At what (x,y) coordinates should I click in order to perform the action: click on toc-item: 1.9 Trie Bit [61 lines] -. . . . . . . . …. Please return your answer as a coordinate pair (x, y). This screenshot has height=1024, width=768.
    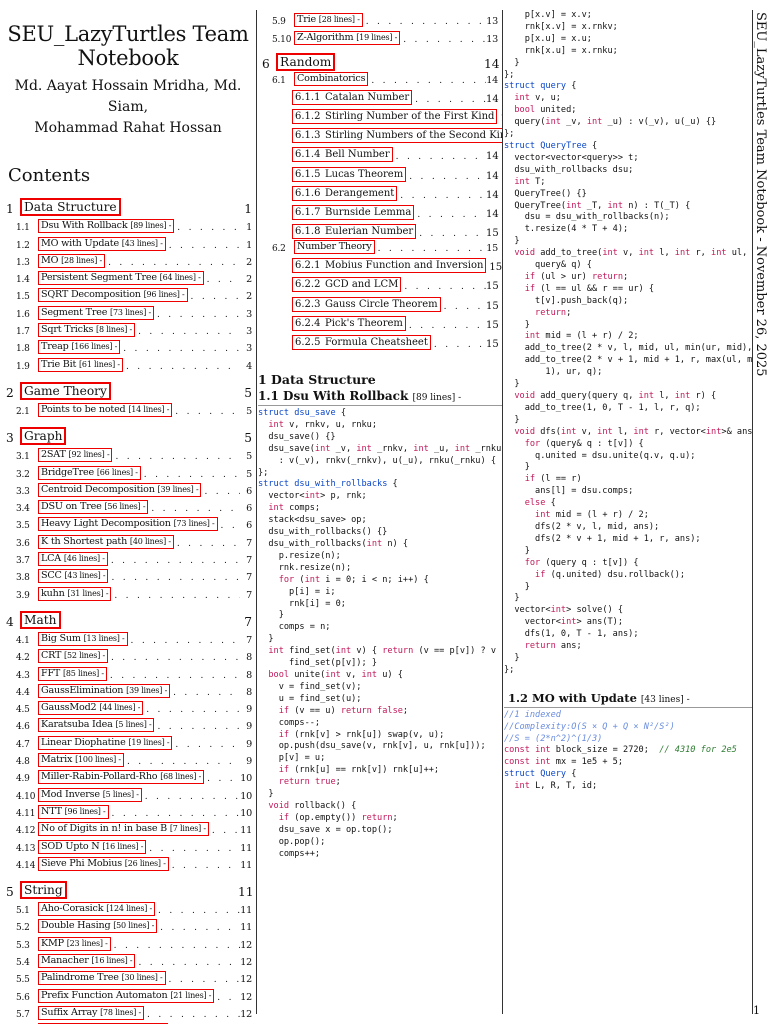
    Looking at the image, I should click on (128, 363).